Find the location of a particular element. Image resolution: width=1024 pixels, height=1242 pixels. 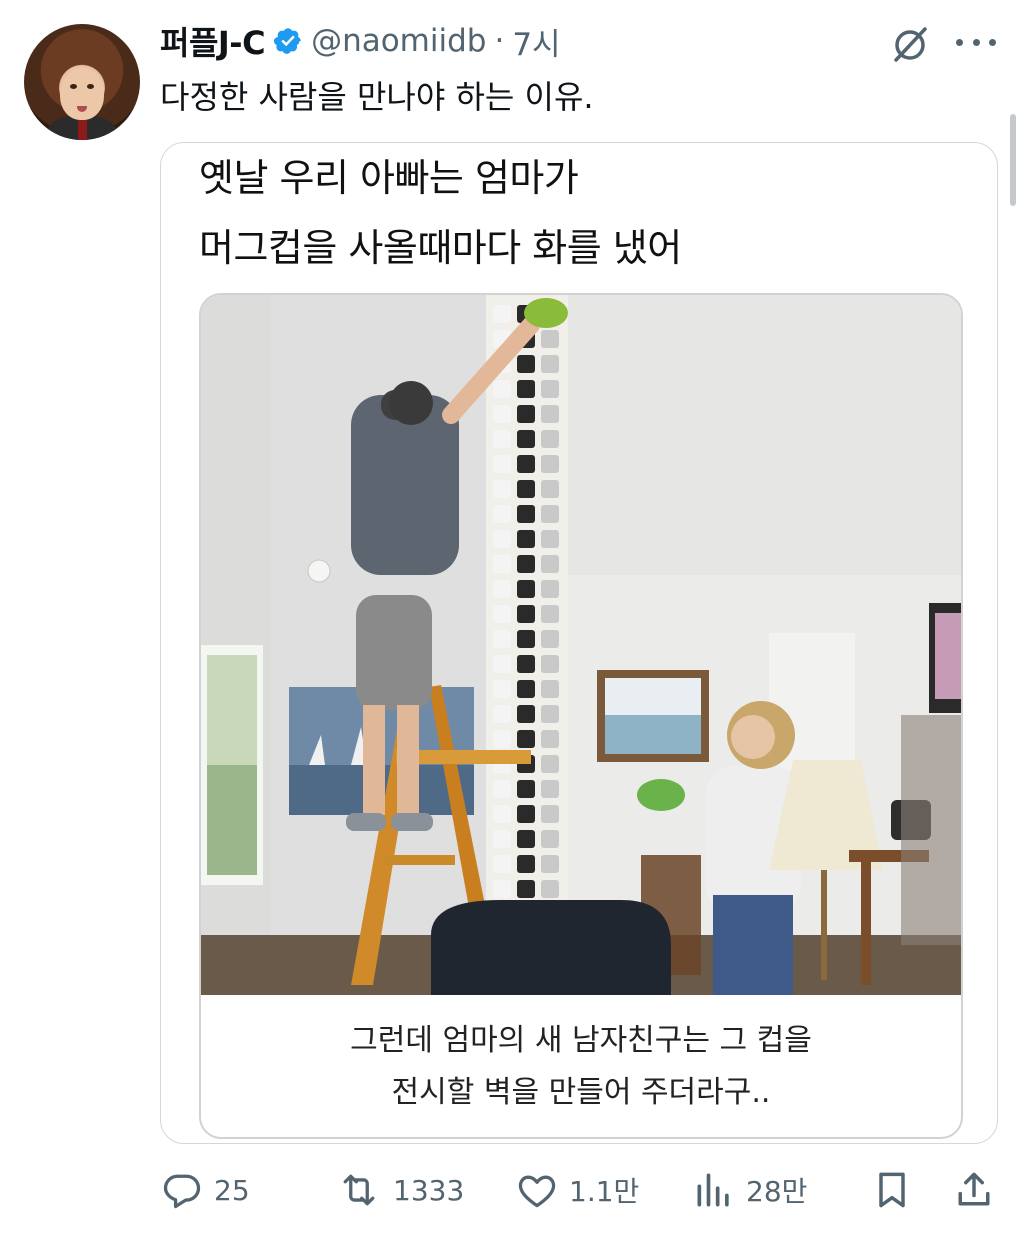

grok-button is located at coordinates (910, 44).